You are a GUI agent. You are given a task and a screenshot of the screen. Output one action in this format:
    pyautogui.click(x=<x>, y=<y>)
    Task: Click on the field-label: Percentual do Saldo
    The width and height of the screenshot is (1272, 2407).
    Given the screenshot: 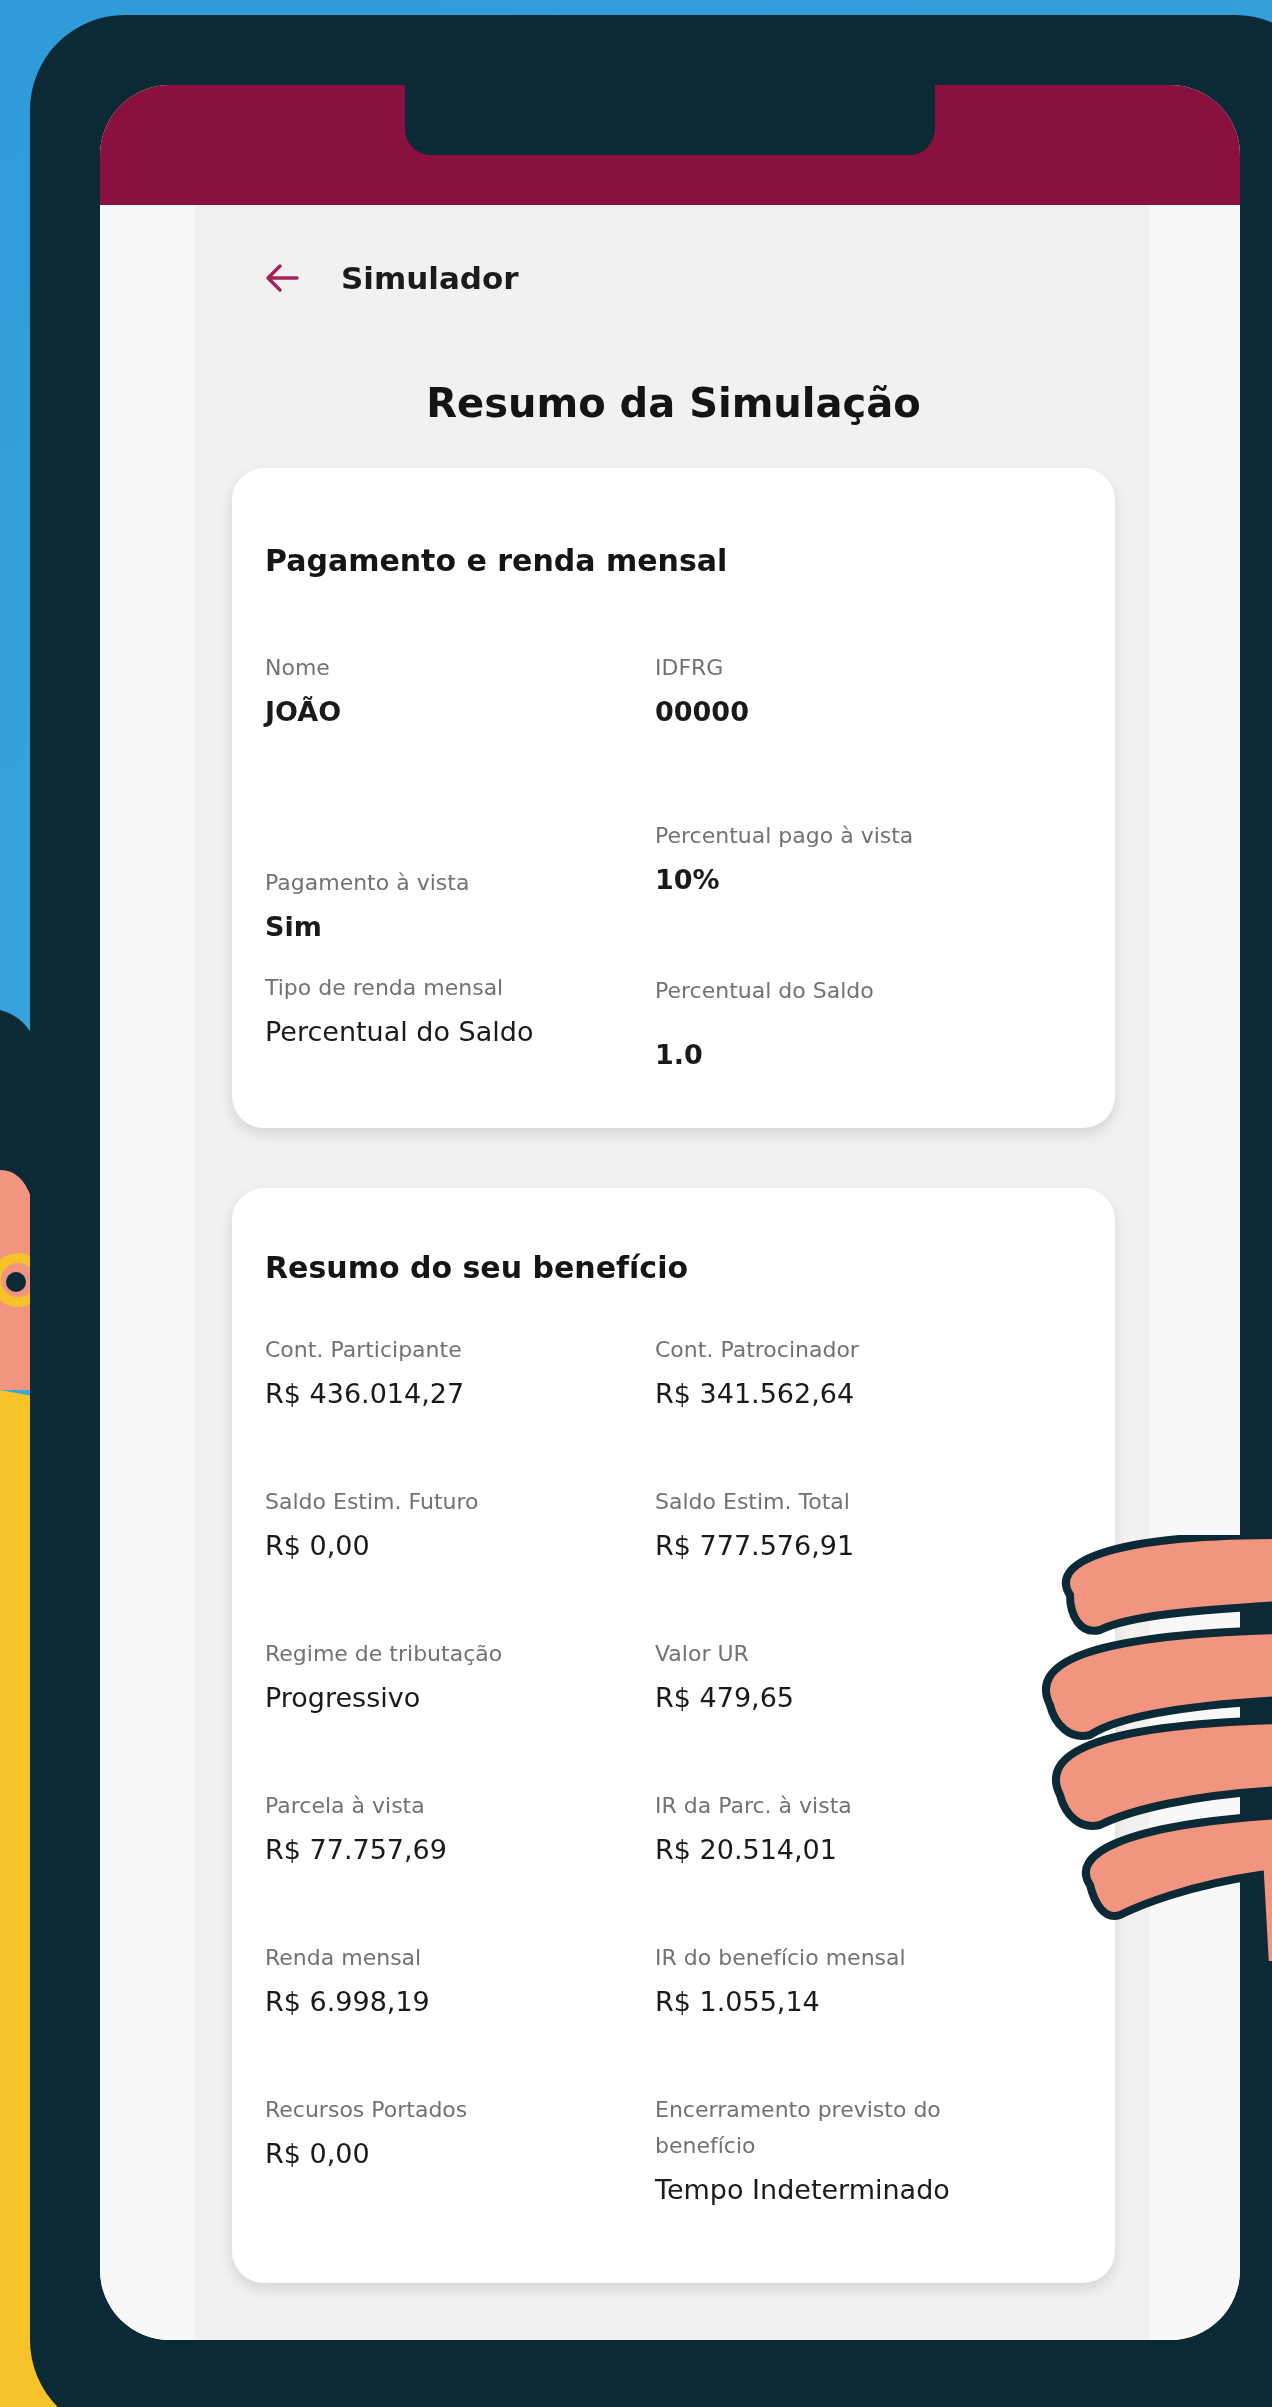 What is the action you would take?
    pyautogui.click(x=765, y=991)
    